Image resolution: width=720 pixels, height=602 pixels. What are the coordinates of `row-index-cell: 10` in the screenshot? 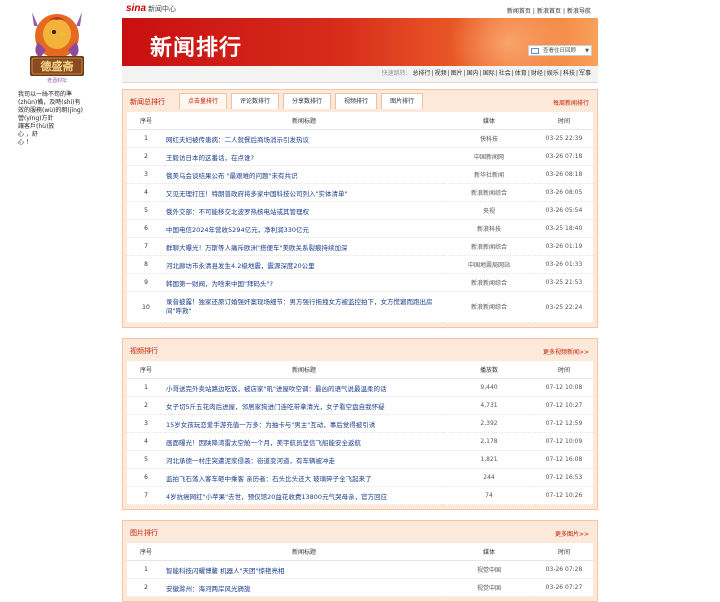 It's located at (146, 307).